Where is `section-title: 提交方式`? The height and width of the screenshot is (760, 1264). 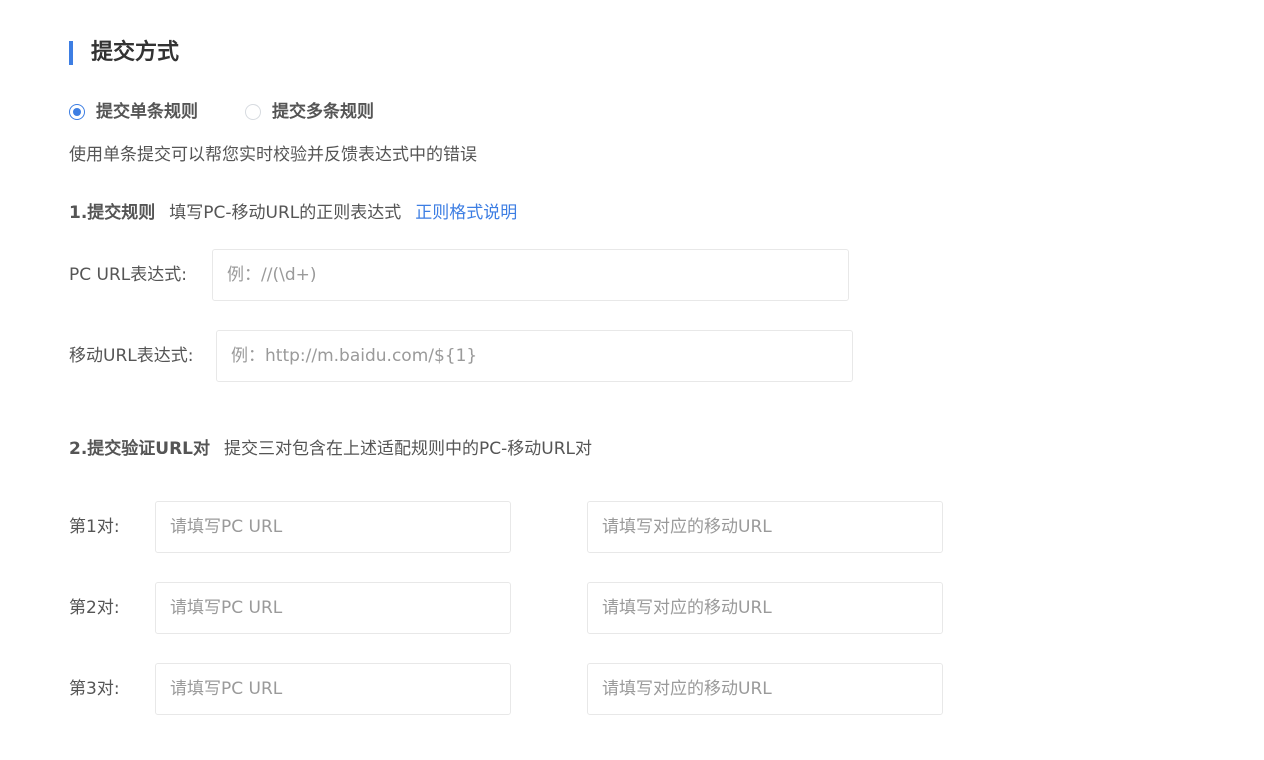
section-title: 提交方式 is located at coordinates (135, 52).